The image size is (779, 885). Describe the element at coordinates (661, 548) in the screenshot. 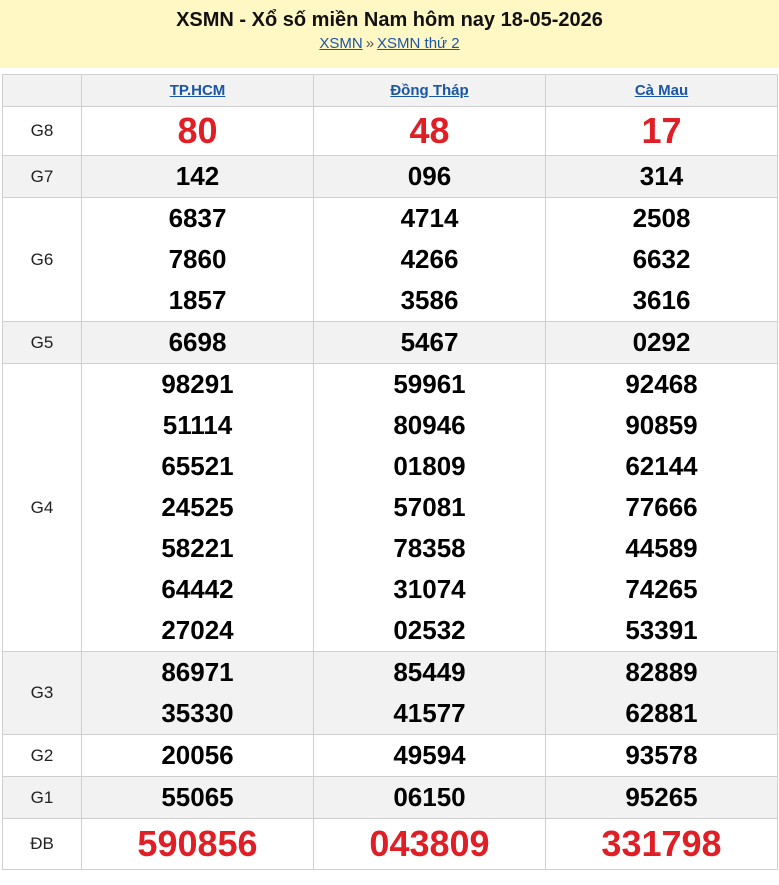

I see `result-number: 44589` at that location.